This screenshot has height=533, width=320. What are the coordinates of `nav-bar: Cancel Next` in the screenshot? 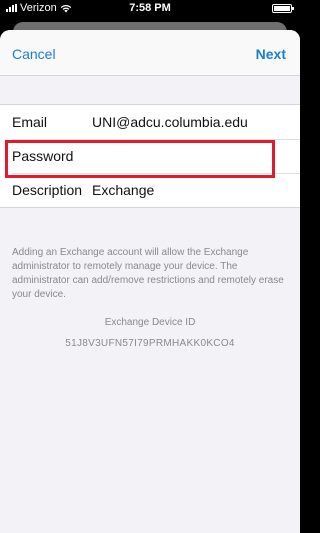 It's located at (150, 53).